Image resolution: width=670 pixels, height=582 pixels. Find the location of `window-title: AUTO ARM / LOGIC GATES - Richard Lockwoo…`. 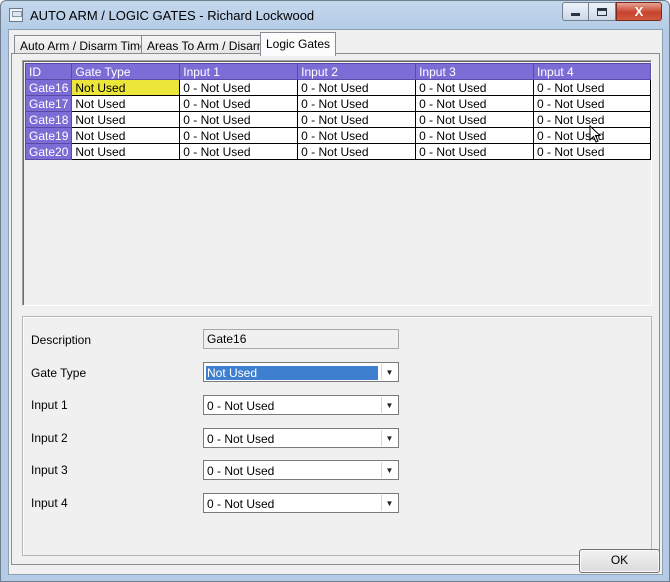

window-title: AUTO ARM / LOGIC GATES - Richard Lockwoo… is located at coordinates (172, 15).